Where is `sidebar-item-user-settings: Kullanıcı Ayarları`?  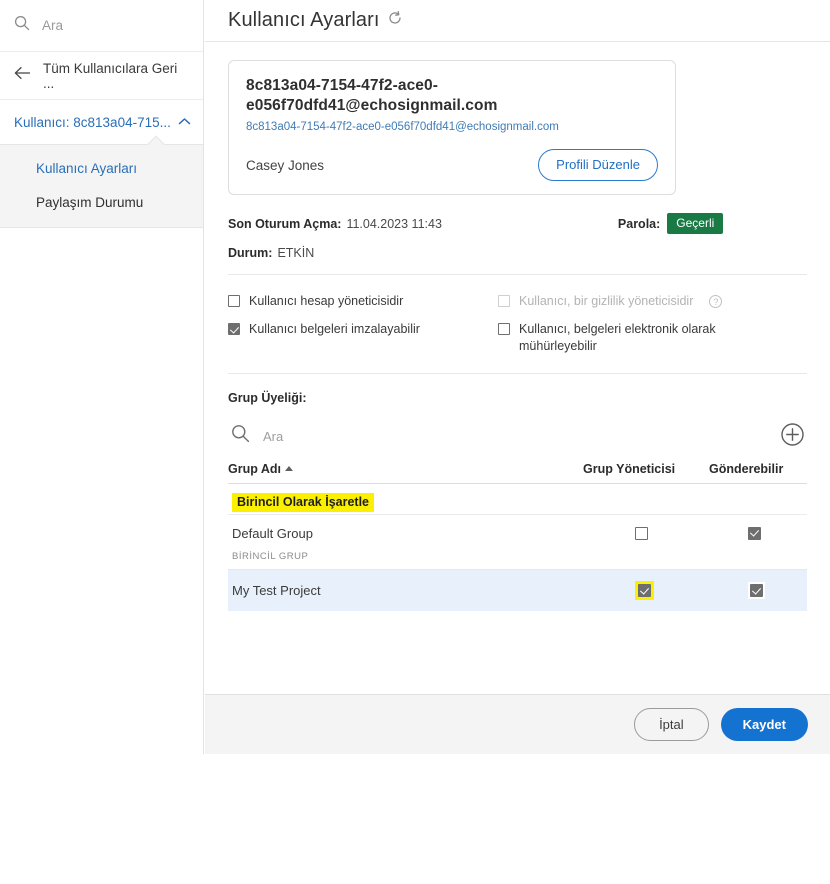 sidebar-item-user-settings: Kullanıcı Ayarları is located at coordinates (101, 168).